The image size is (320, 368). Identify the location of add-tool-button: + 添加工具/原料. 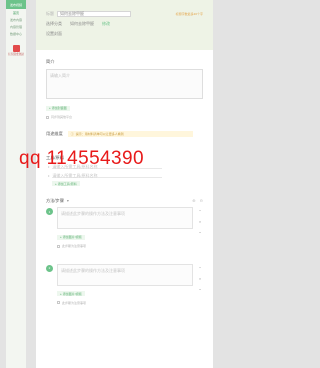
(66, 183).